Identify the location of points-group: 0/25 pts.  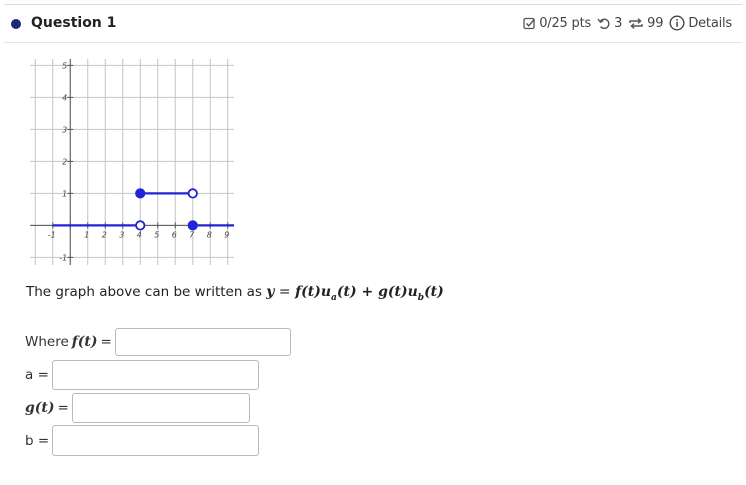
(557, 23).